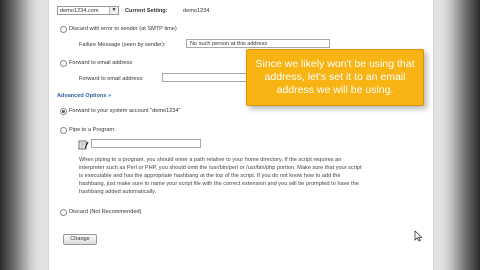 The height and width of the screenshot is (270, 480). I want to click on pipe-program-label: Pipe to a Program:, so click(92, 130).